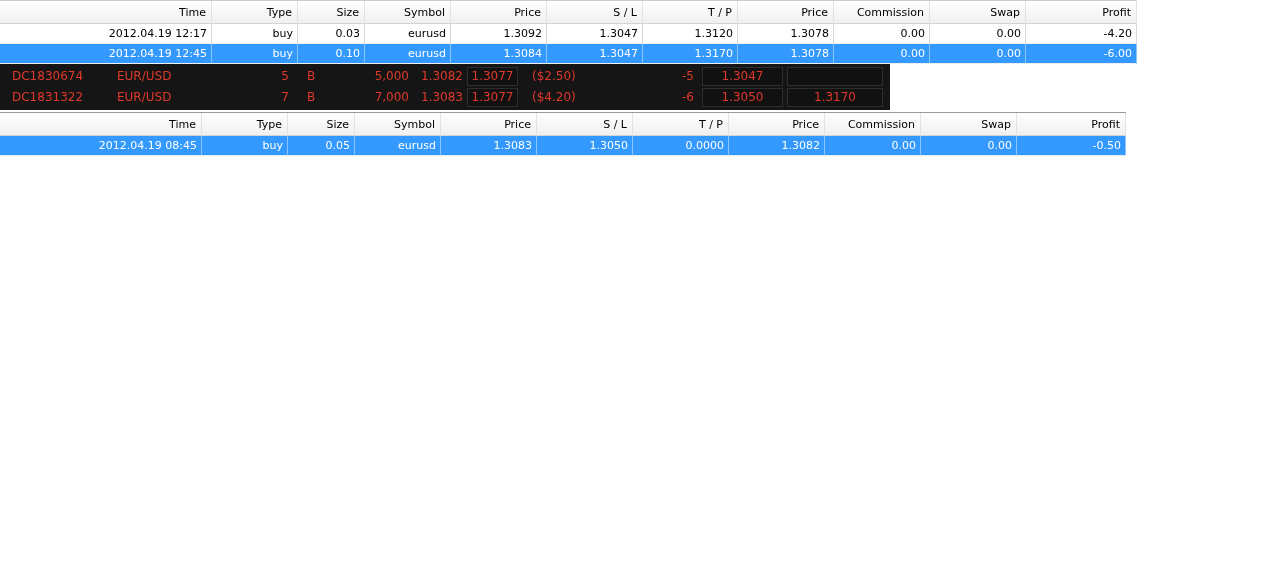  What do you see at coordinates (585, 146) in the screenshot?
I see `table-cell: 1.3050` at bounding box center [585, 146].